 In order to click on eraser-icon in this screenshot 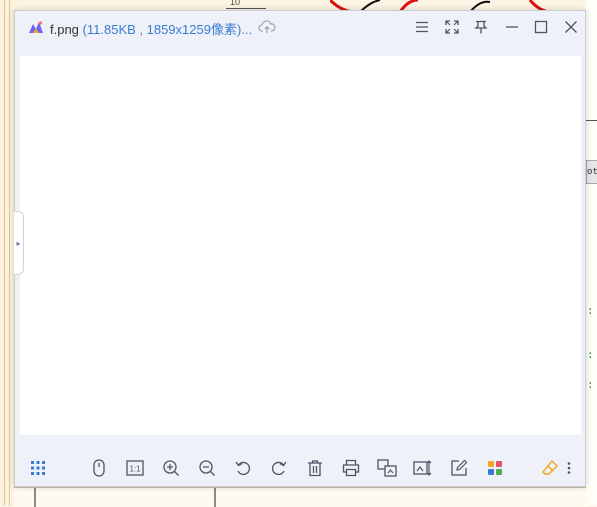, I will do `click(550, 467)`.